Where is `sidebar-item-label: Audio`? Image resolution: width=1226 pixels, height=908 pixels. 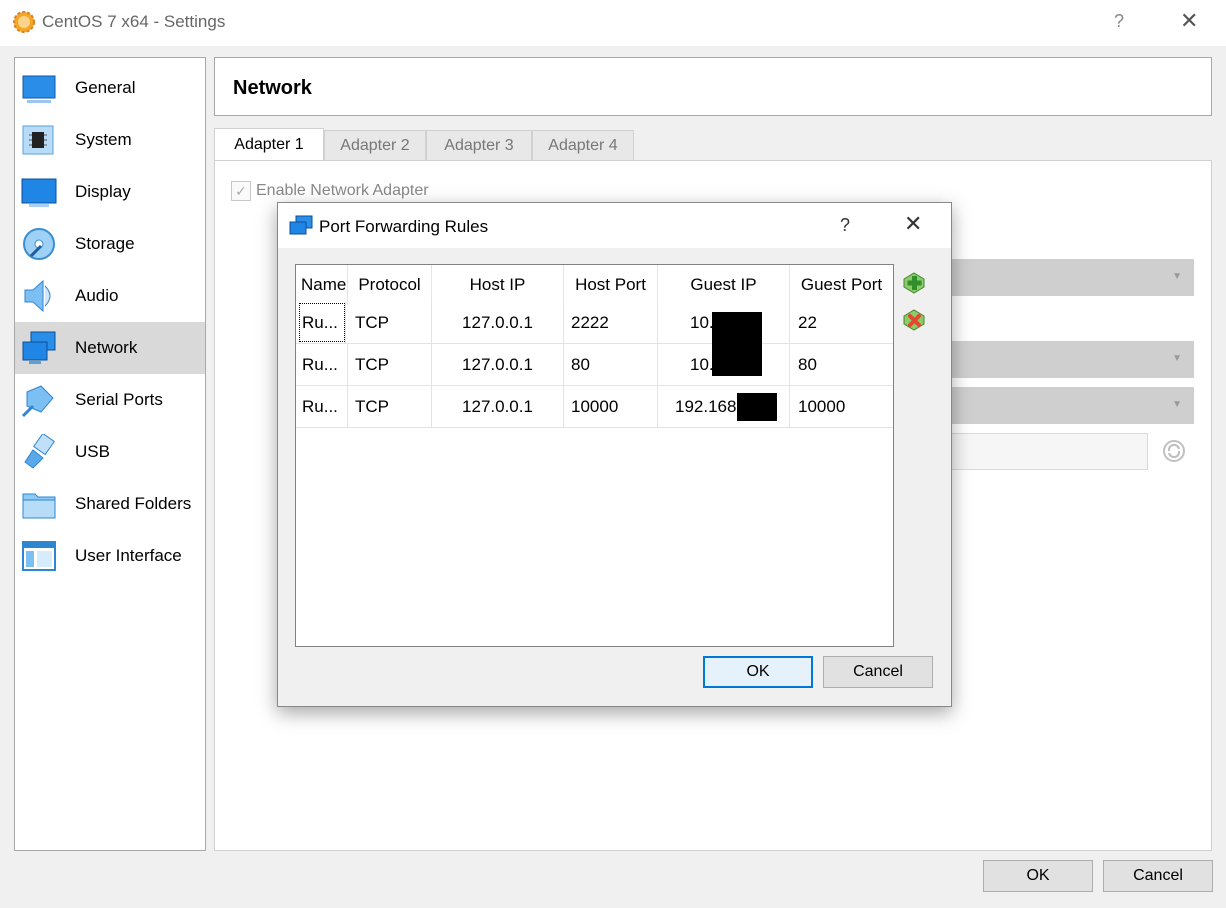
sidebar-item-label: Audio is located at coordinates (97, 295).